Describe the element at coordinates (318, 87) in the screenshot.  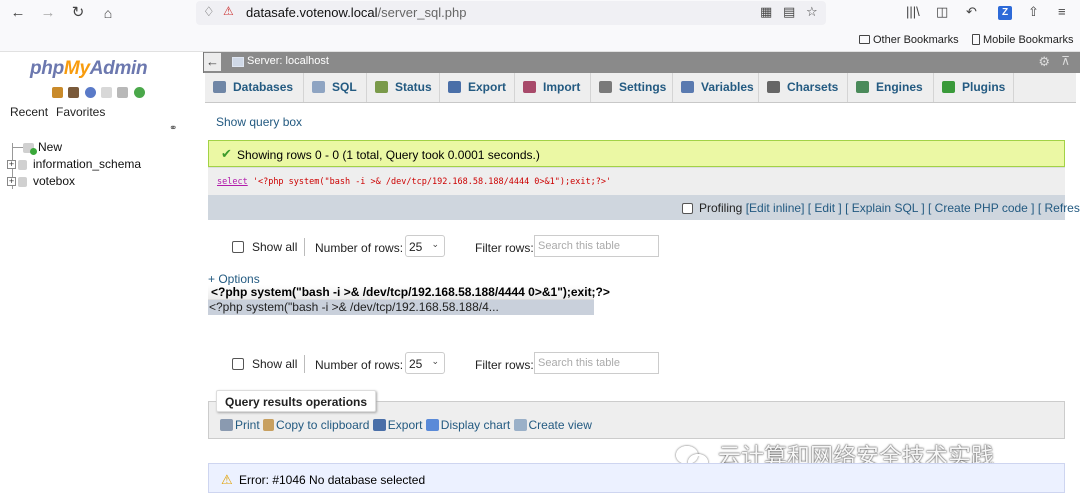
I see `sql-icon` at that location.